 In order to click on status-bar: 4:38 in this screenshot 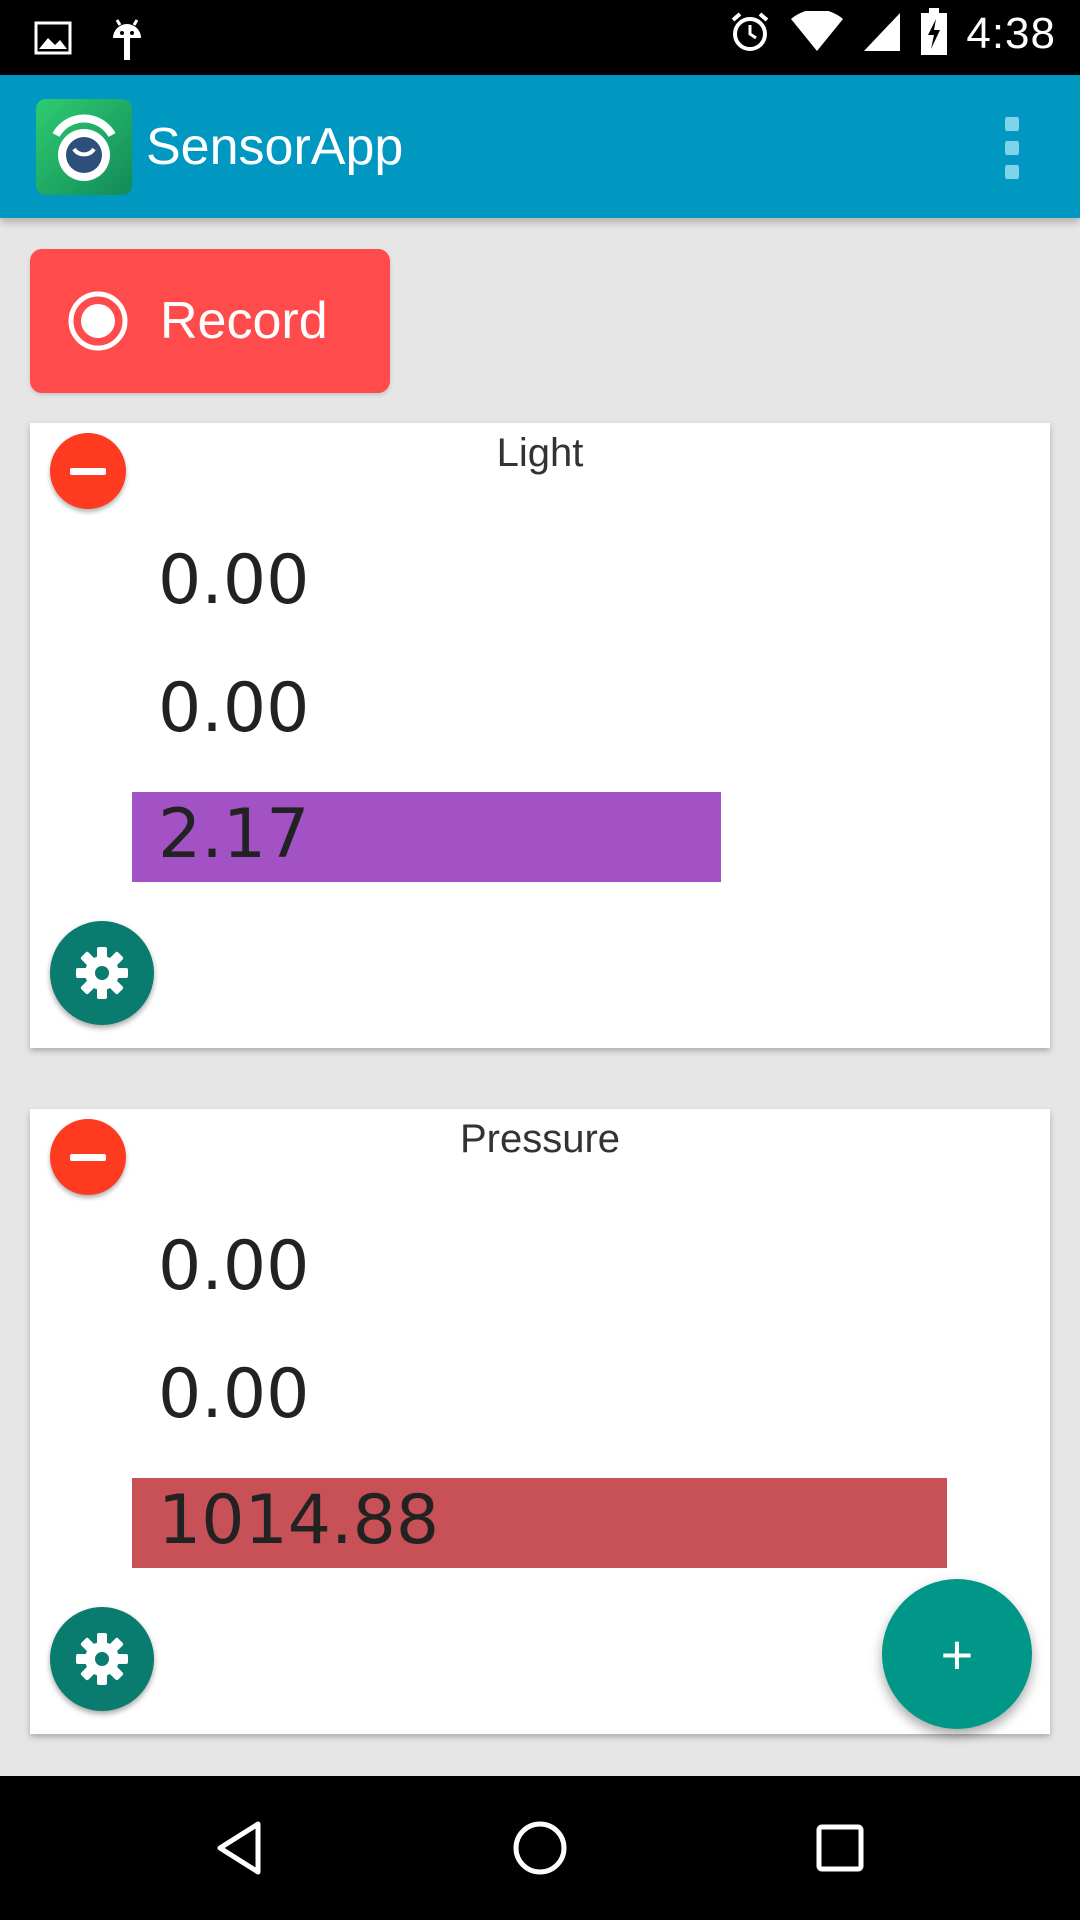, I will do `click(540, 37)`.